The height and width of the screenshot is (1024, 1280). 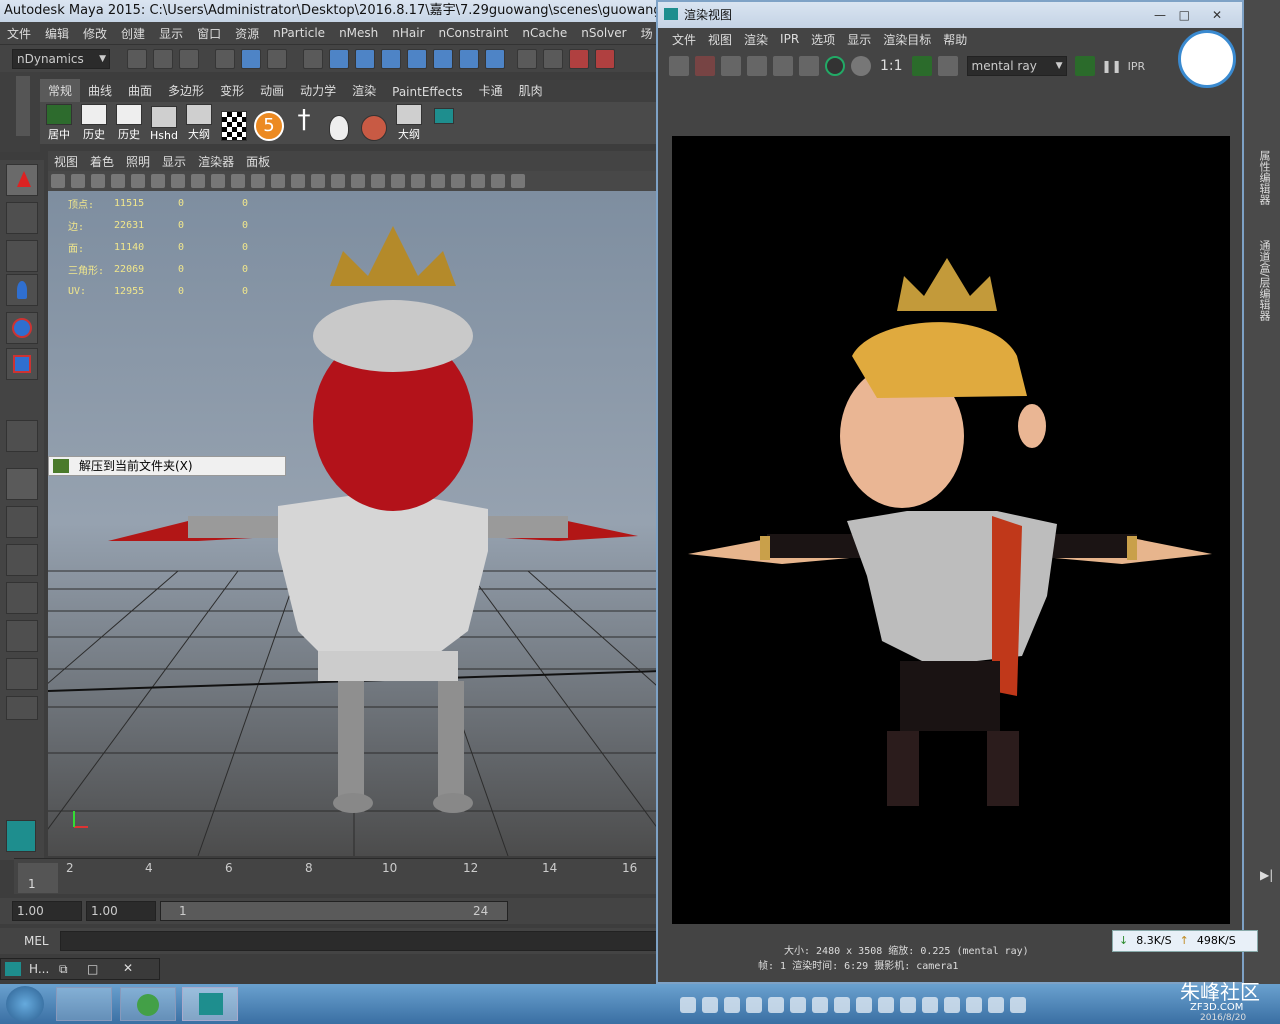 What do you see at coordinates (178, 181) in the screenshot?
I see `wireframe-icon` at bounding box center [178, 181].